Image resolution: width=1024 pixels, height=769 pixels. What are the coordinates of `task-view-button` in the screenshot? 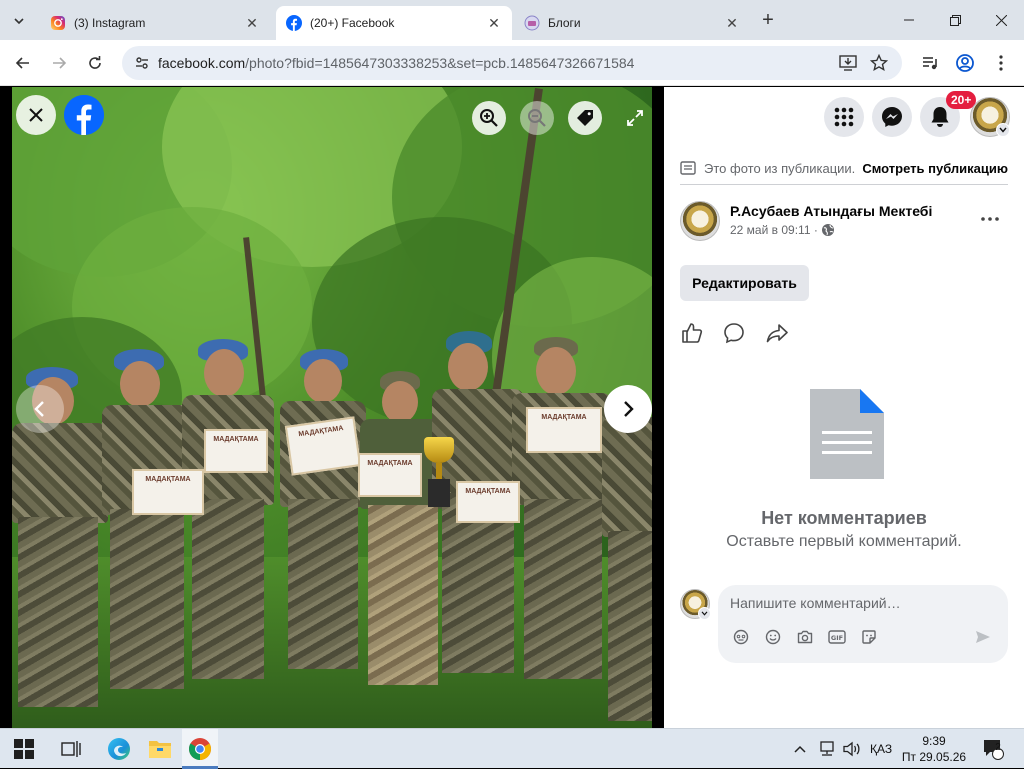 It's located at (71, 749).